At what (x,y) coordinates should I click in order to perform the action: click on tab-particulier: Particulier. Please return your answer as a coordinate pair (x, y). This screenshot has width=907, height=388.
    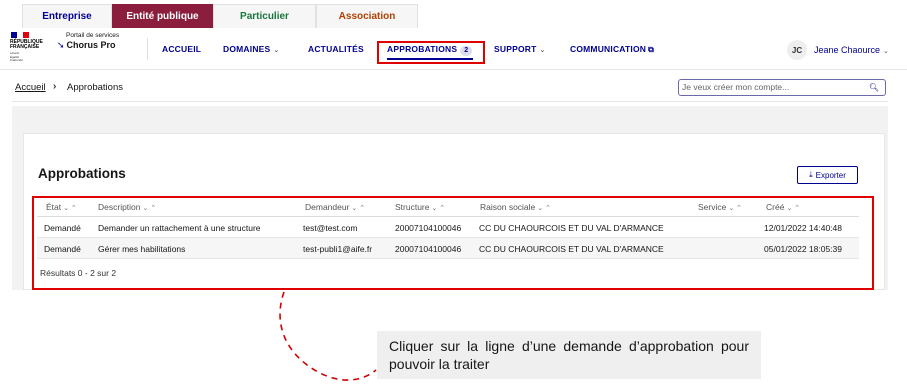
    Looking at the image, I should click on (264, 16).